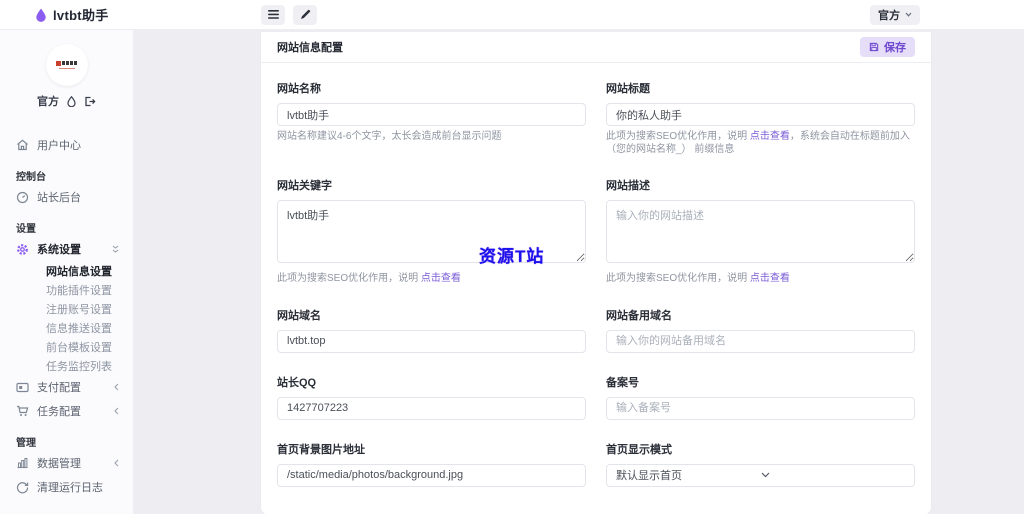 The width and height of the screenshot is (1024, 514). What do you see at coordinates (31, 177) in the screenshot?
I see `sidebar-section-console: 控制台` at bounding box center [31, 177].